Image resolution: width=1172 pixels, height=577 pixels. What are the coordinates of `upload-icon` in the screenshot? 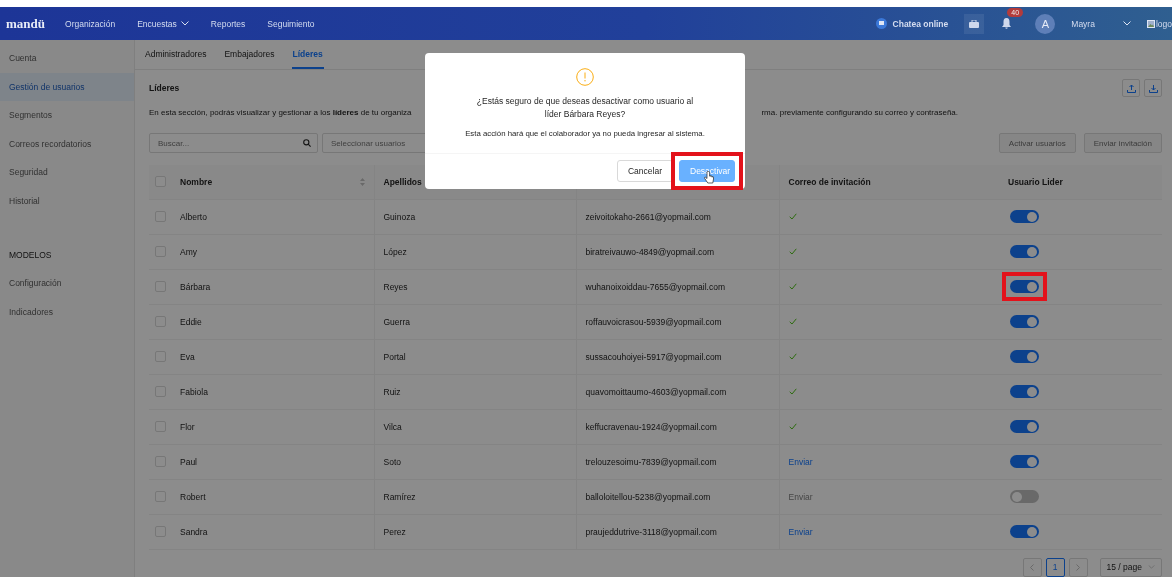 It's located at (1131, 88).